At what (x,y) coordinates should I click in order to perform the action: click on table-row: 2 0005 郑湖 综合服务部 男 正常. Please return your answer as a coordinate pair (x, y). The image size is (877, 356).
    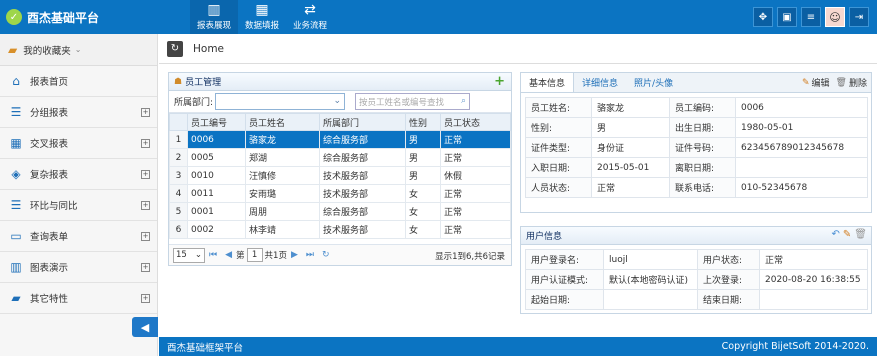
    Looking at the image, I should click on (340, 157).